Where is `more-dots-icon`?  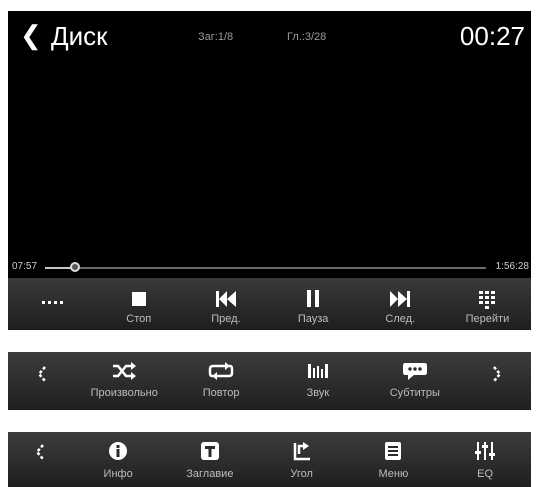
more-dots-icon is located at coordinates (51, 299).